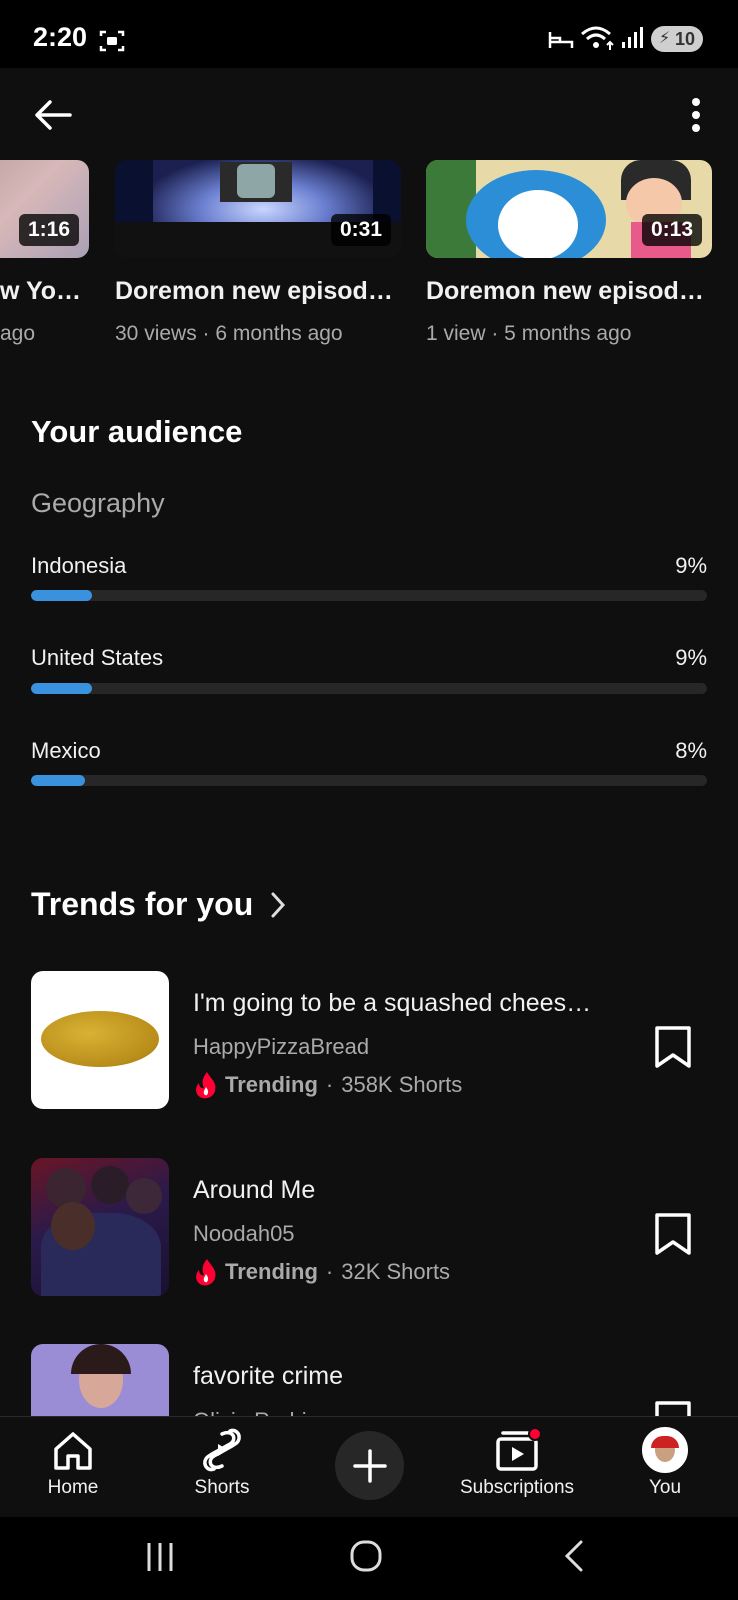 The width and height of the screenshot is (738, 1600). I want to click on system-nav-bar, so click(369, 1558).